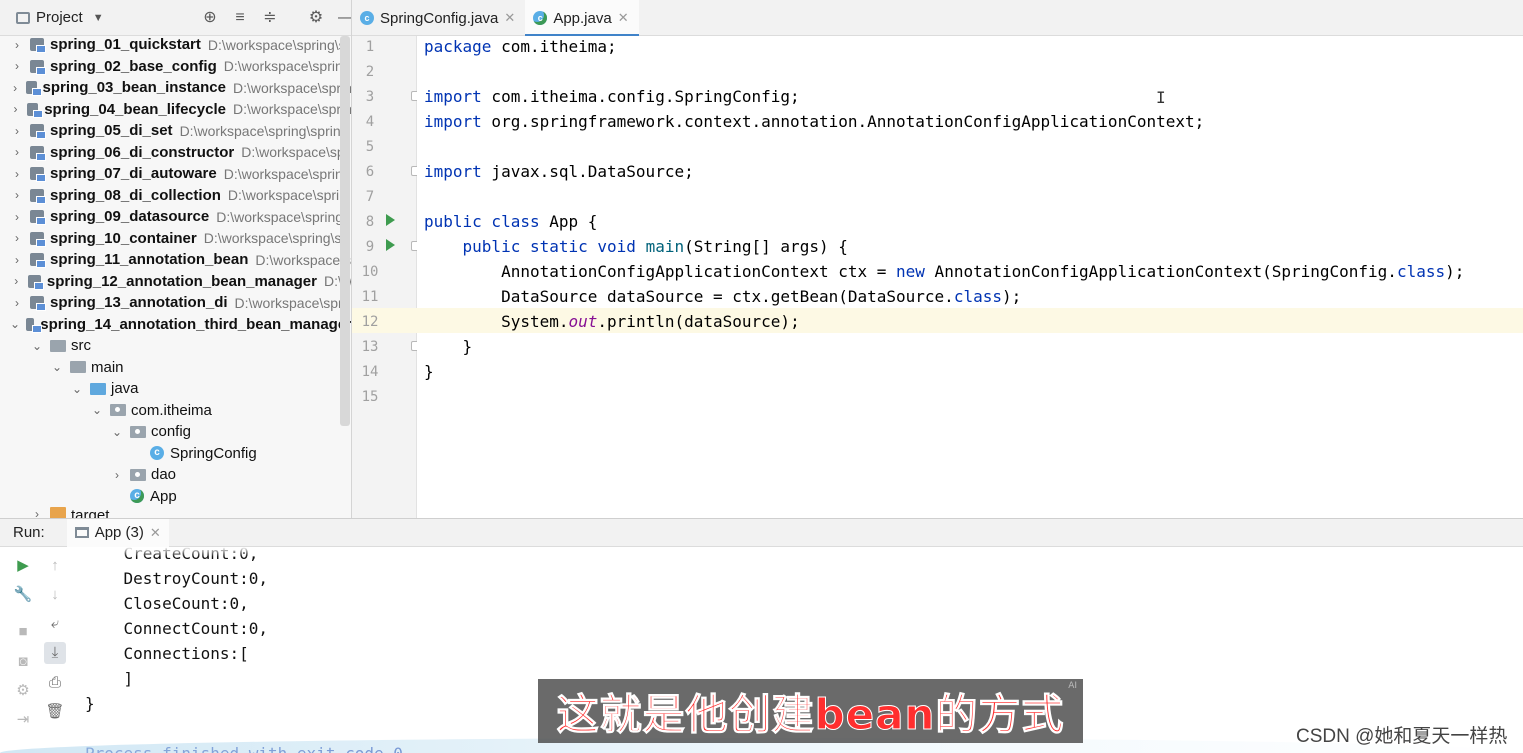  Describe the element at coordinates (23, 566) in the screenshot. I see `rerun-icon: ▶` at that location.